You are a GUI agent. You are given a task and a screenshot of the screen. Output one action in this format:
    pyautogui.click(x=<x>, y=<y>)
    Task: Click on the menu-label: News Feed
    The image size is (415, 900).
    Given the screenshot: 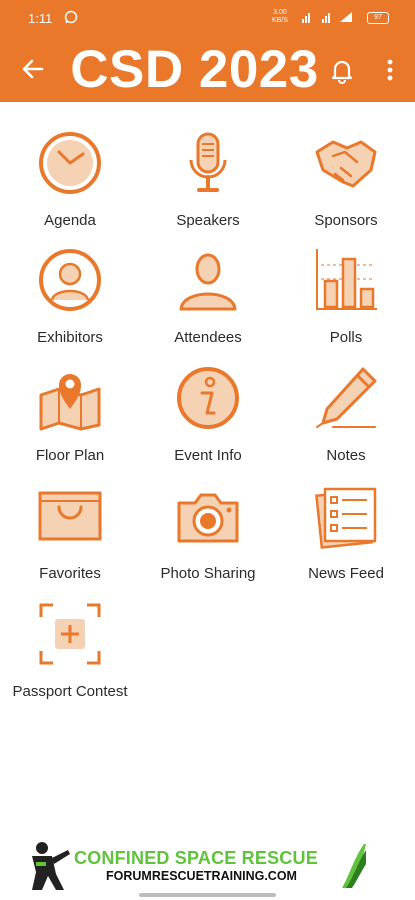 What is the action you would take?
    pyautogui.click(x=346, y=573)
    